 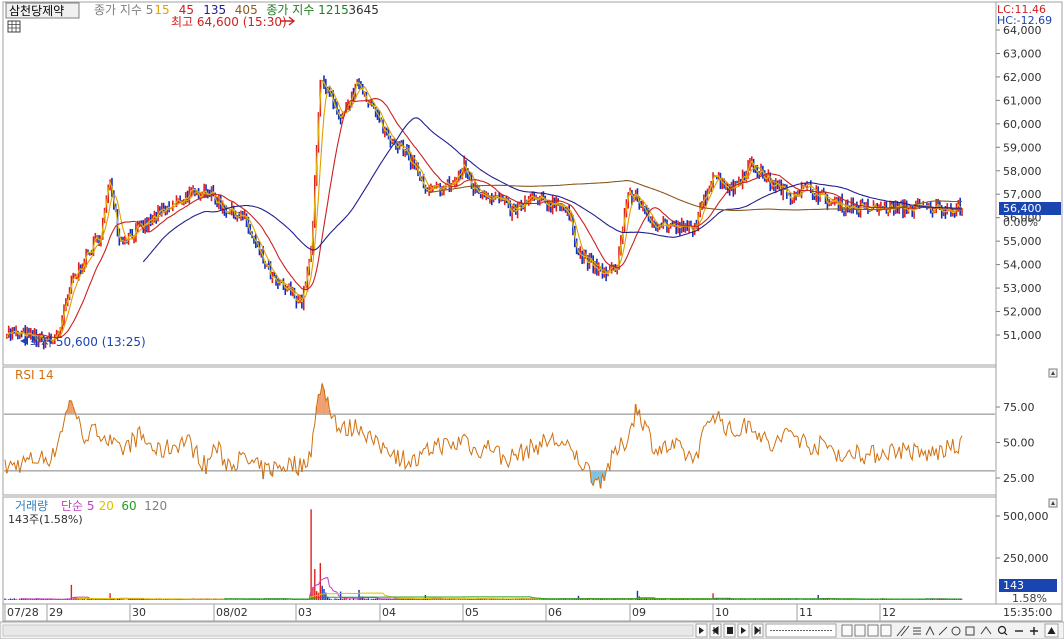 What do you see at coordinates (1022, 77) in the screenshot?
I see `price-tick-label: 62,000` at bounding box center [1022, 77].